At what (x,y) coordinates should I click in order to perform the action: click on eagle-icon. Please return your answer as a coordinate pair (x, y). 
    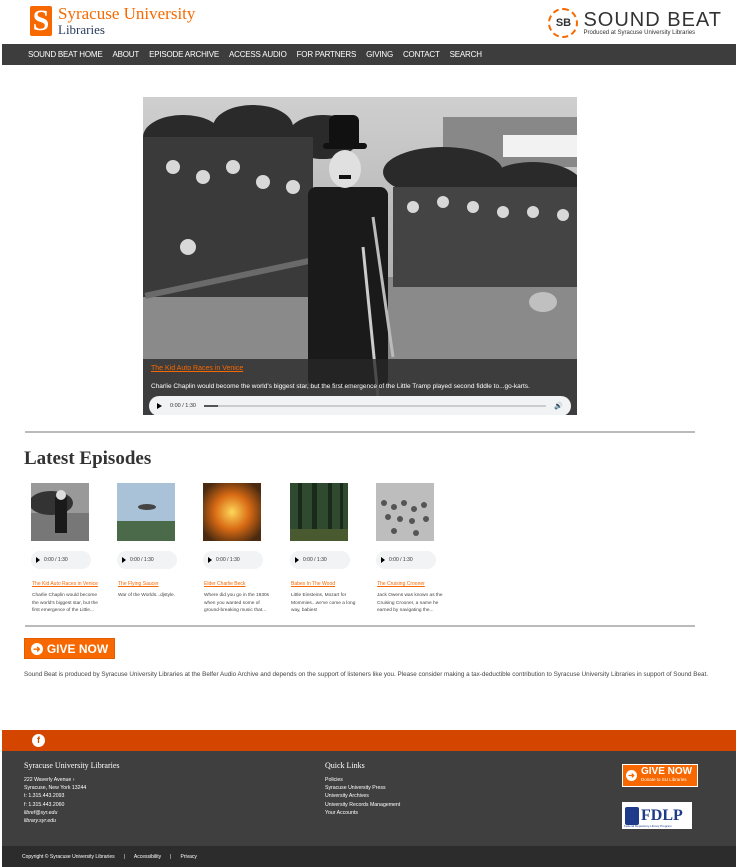
    Looking at the image, I should click on (632, 815).